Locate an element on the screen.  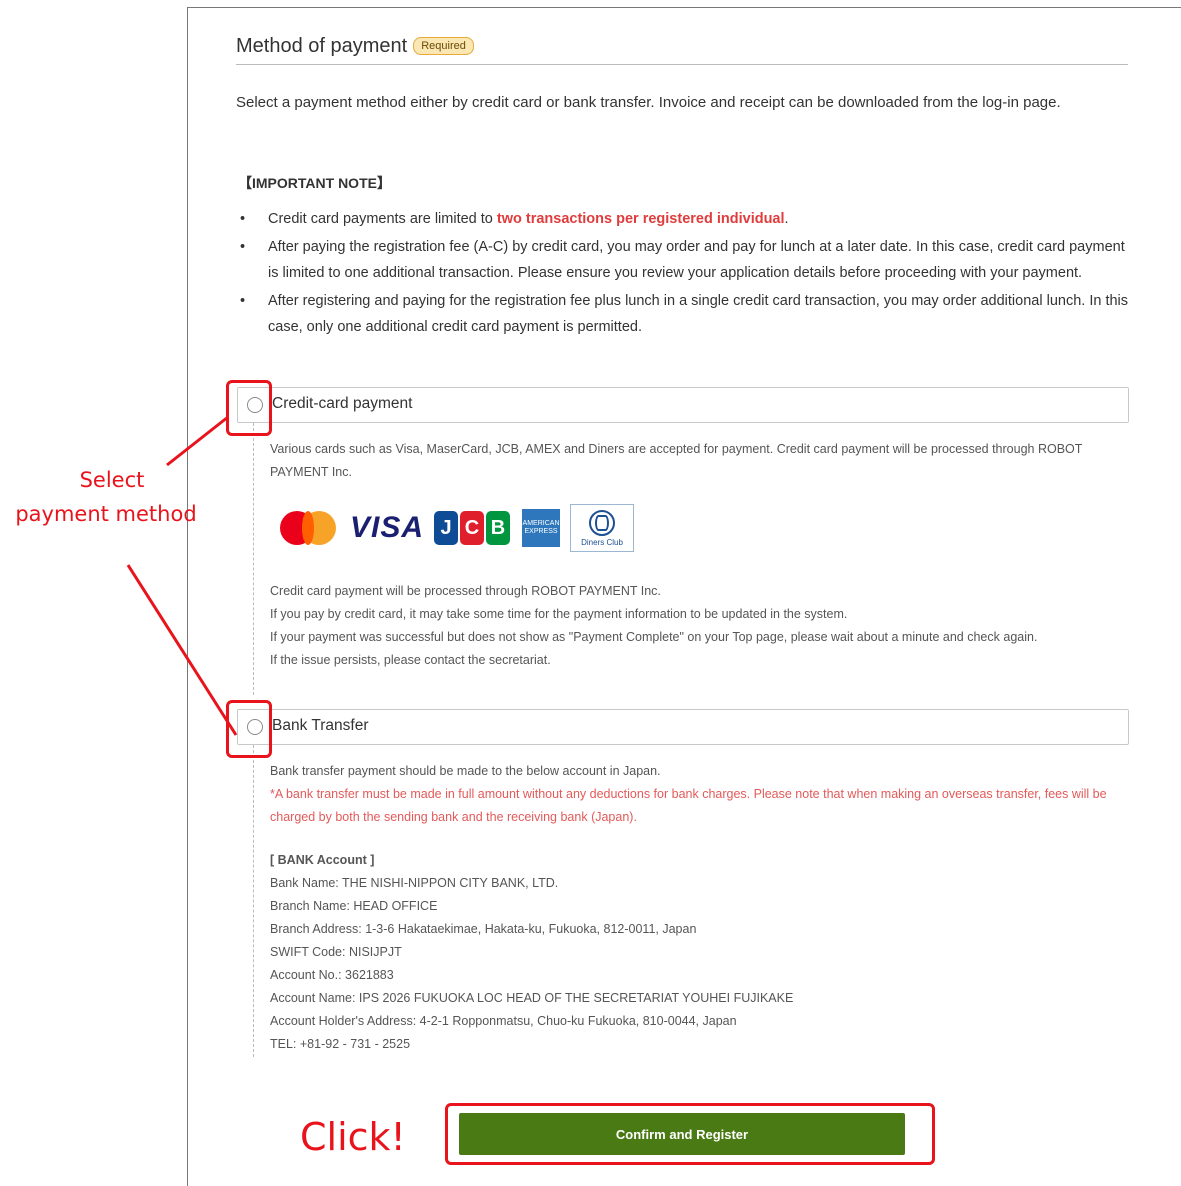
note-text-before: Credit card payments are limited to is located at coordinates (382, 219).